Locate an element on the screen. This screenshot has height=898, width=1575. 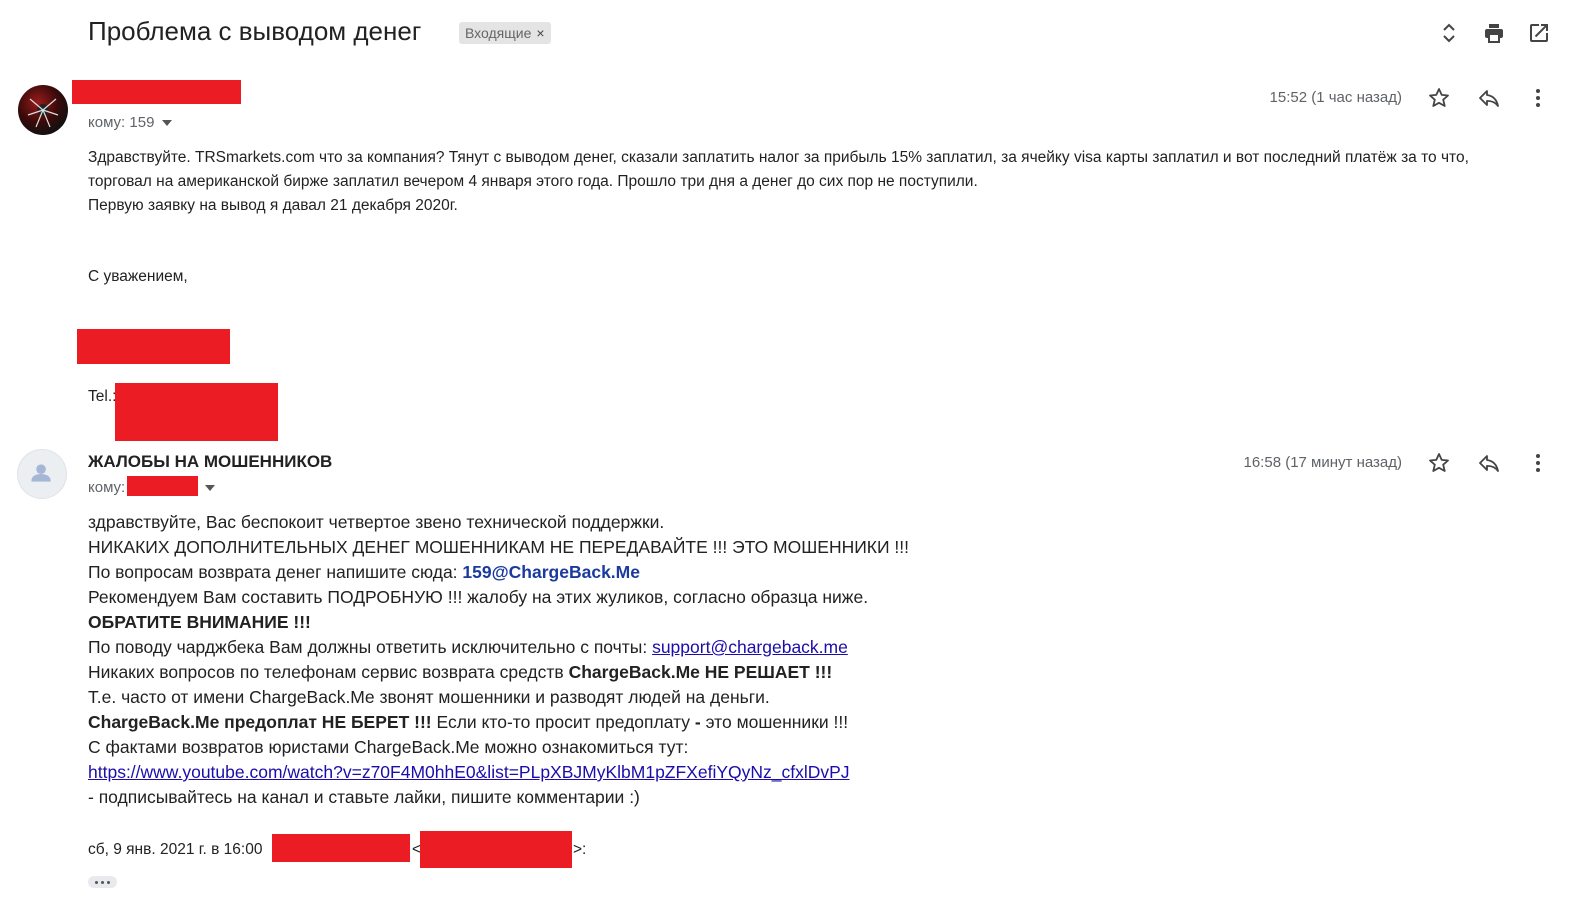
open-in-new-window-icon is located at coordinates (1539, 33).